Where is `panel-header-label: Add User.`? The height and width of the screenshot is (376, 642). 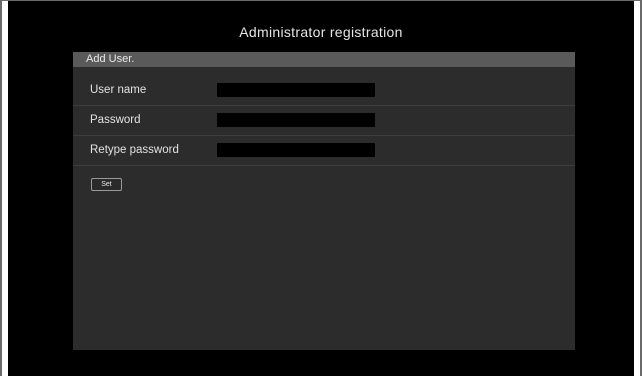 panel-header-label: Add User. is located at coordinates (110, 59).